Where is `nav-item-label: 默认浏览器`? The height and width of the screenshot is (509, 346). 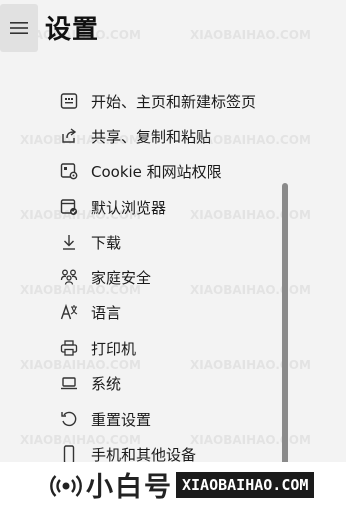 nav-item-label: 默认浏览器 is located at coordinates (129, 207).